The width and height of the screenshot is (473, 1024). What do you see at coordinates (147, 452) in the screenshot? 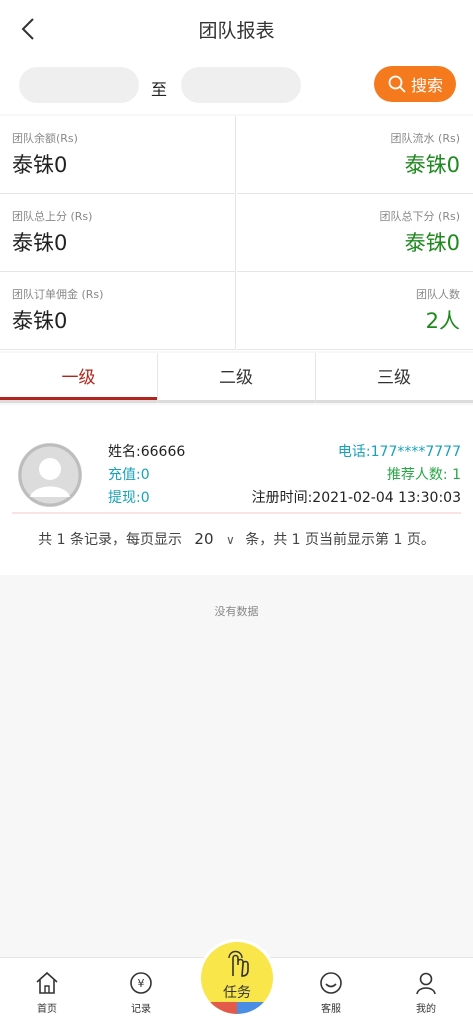
I see `member-name: 姓名:66666` at bounding box center [147, 452].